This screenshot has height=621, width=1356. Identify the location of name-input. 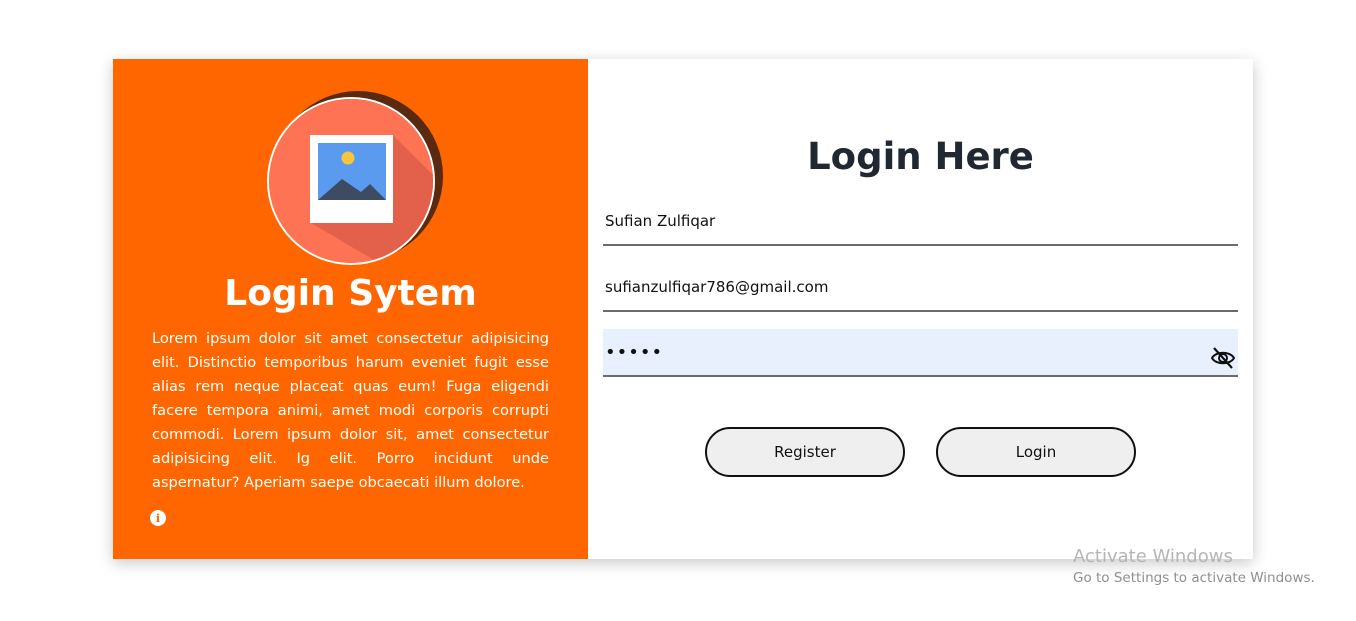
(920, 221).